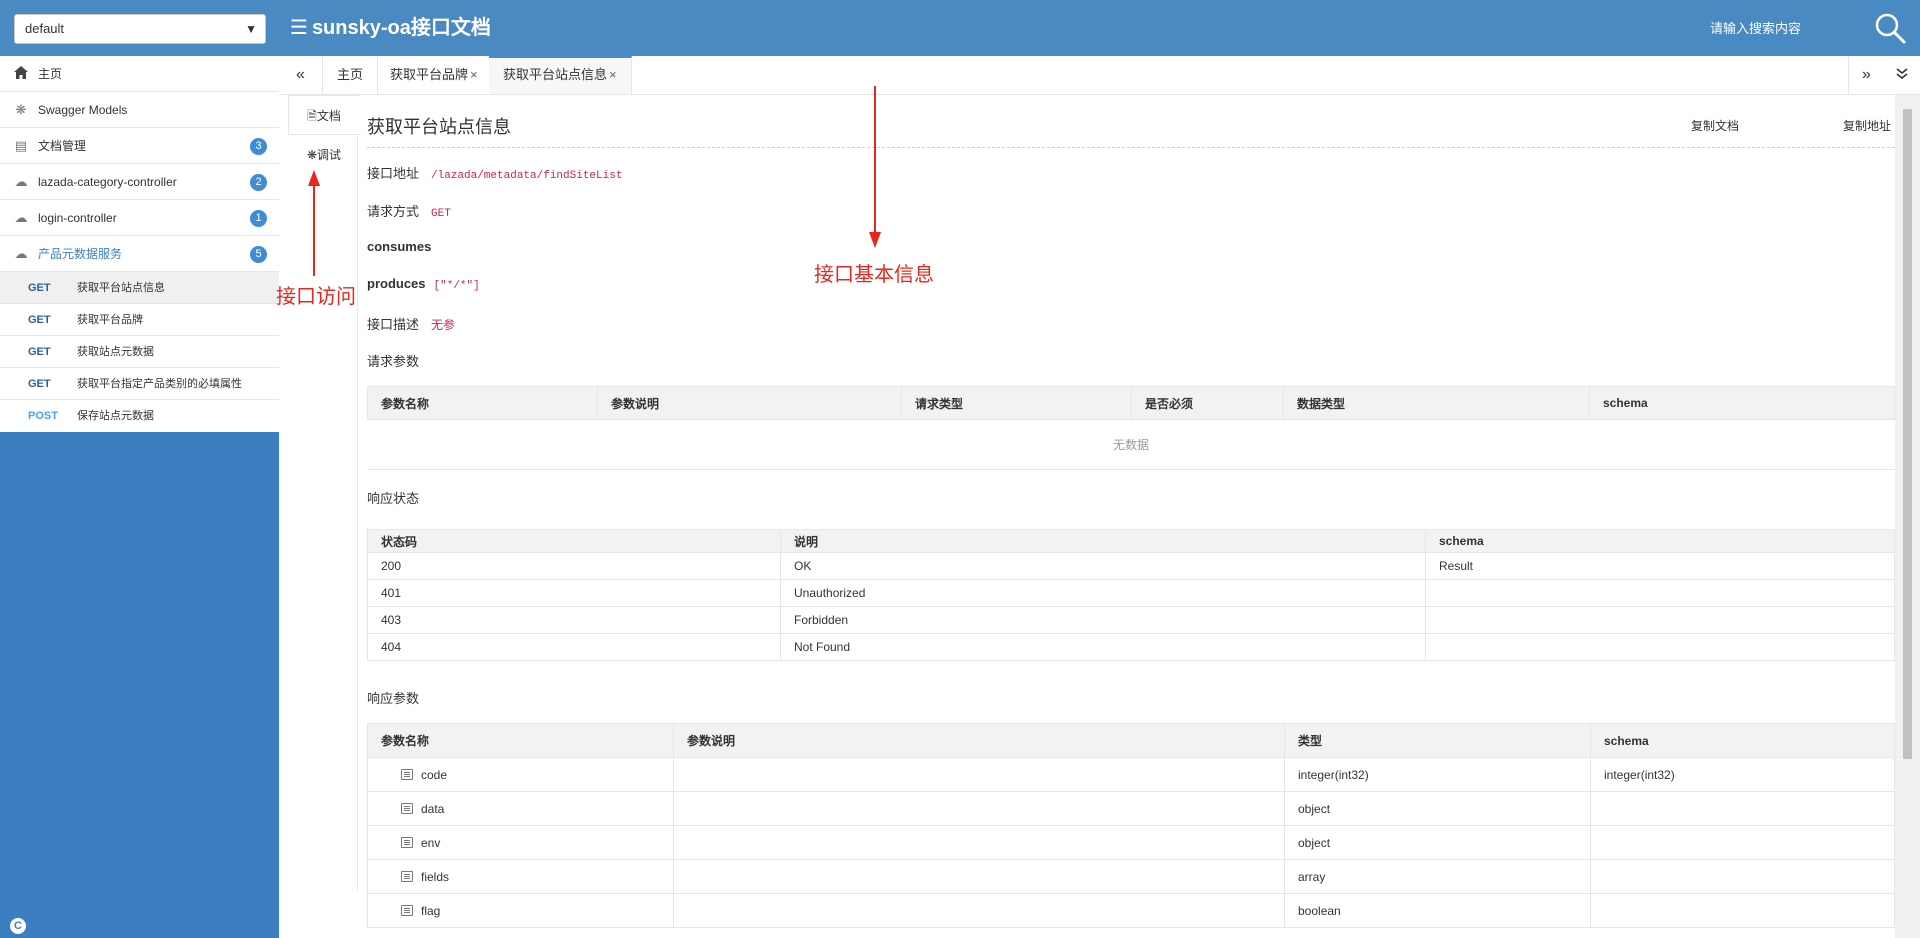 This screenshot has height=938, width=1920. I want to click on sidebar-api-required-attributes: GET 获取平台指定产品类别的必填属性, so click(139, 384).